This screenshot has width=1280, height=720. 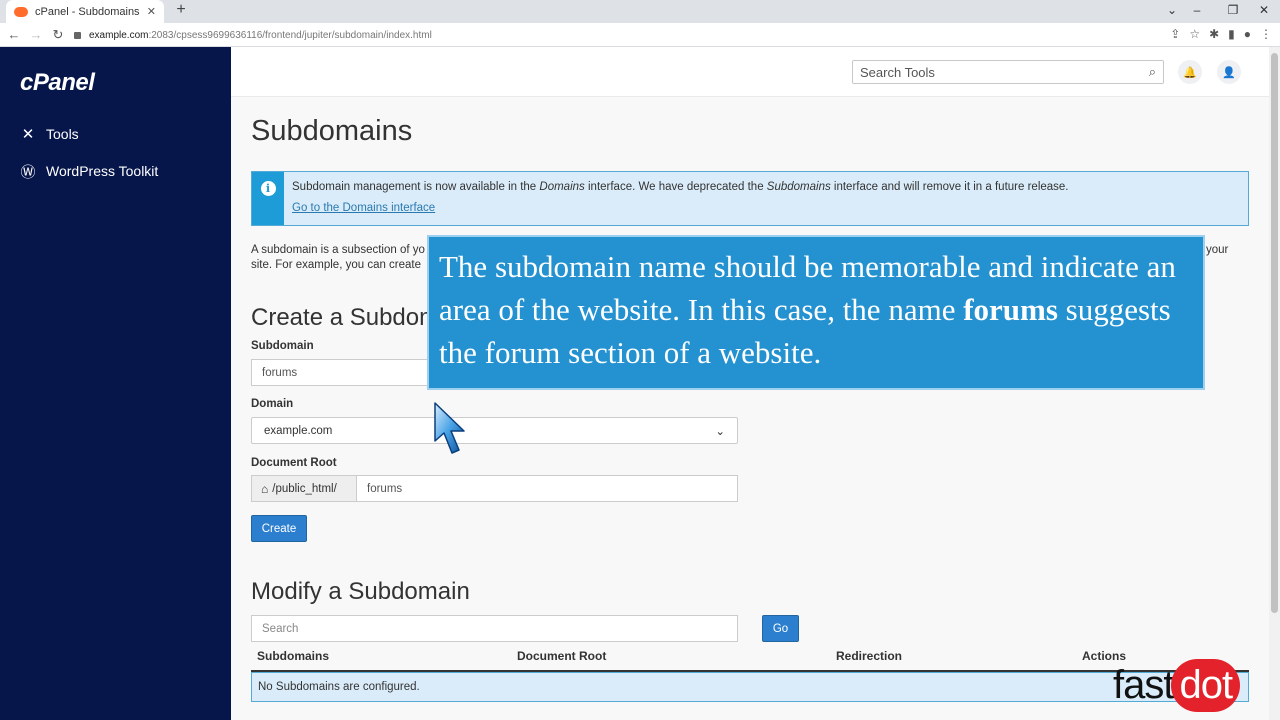 I want to click on watermark-text: fast, so click(x=1143, y=684).